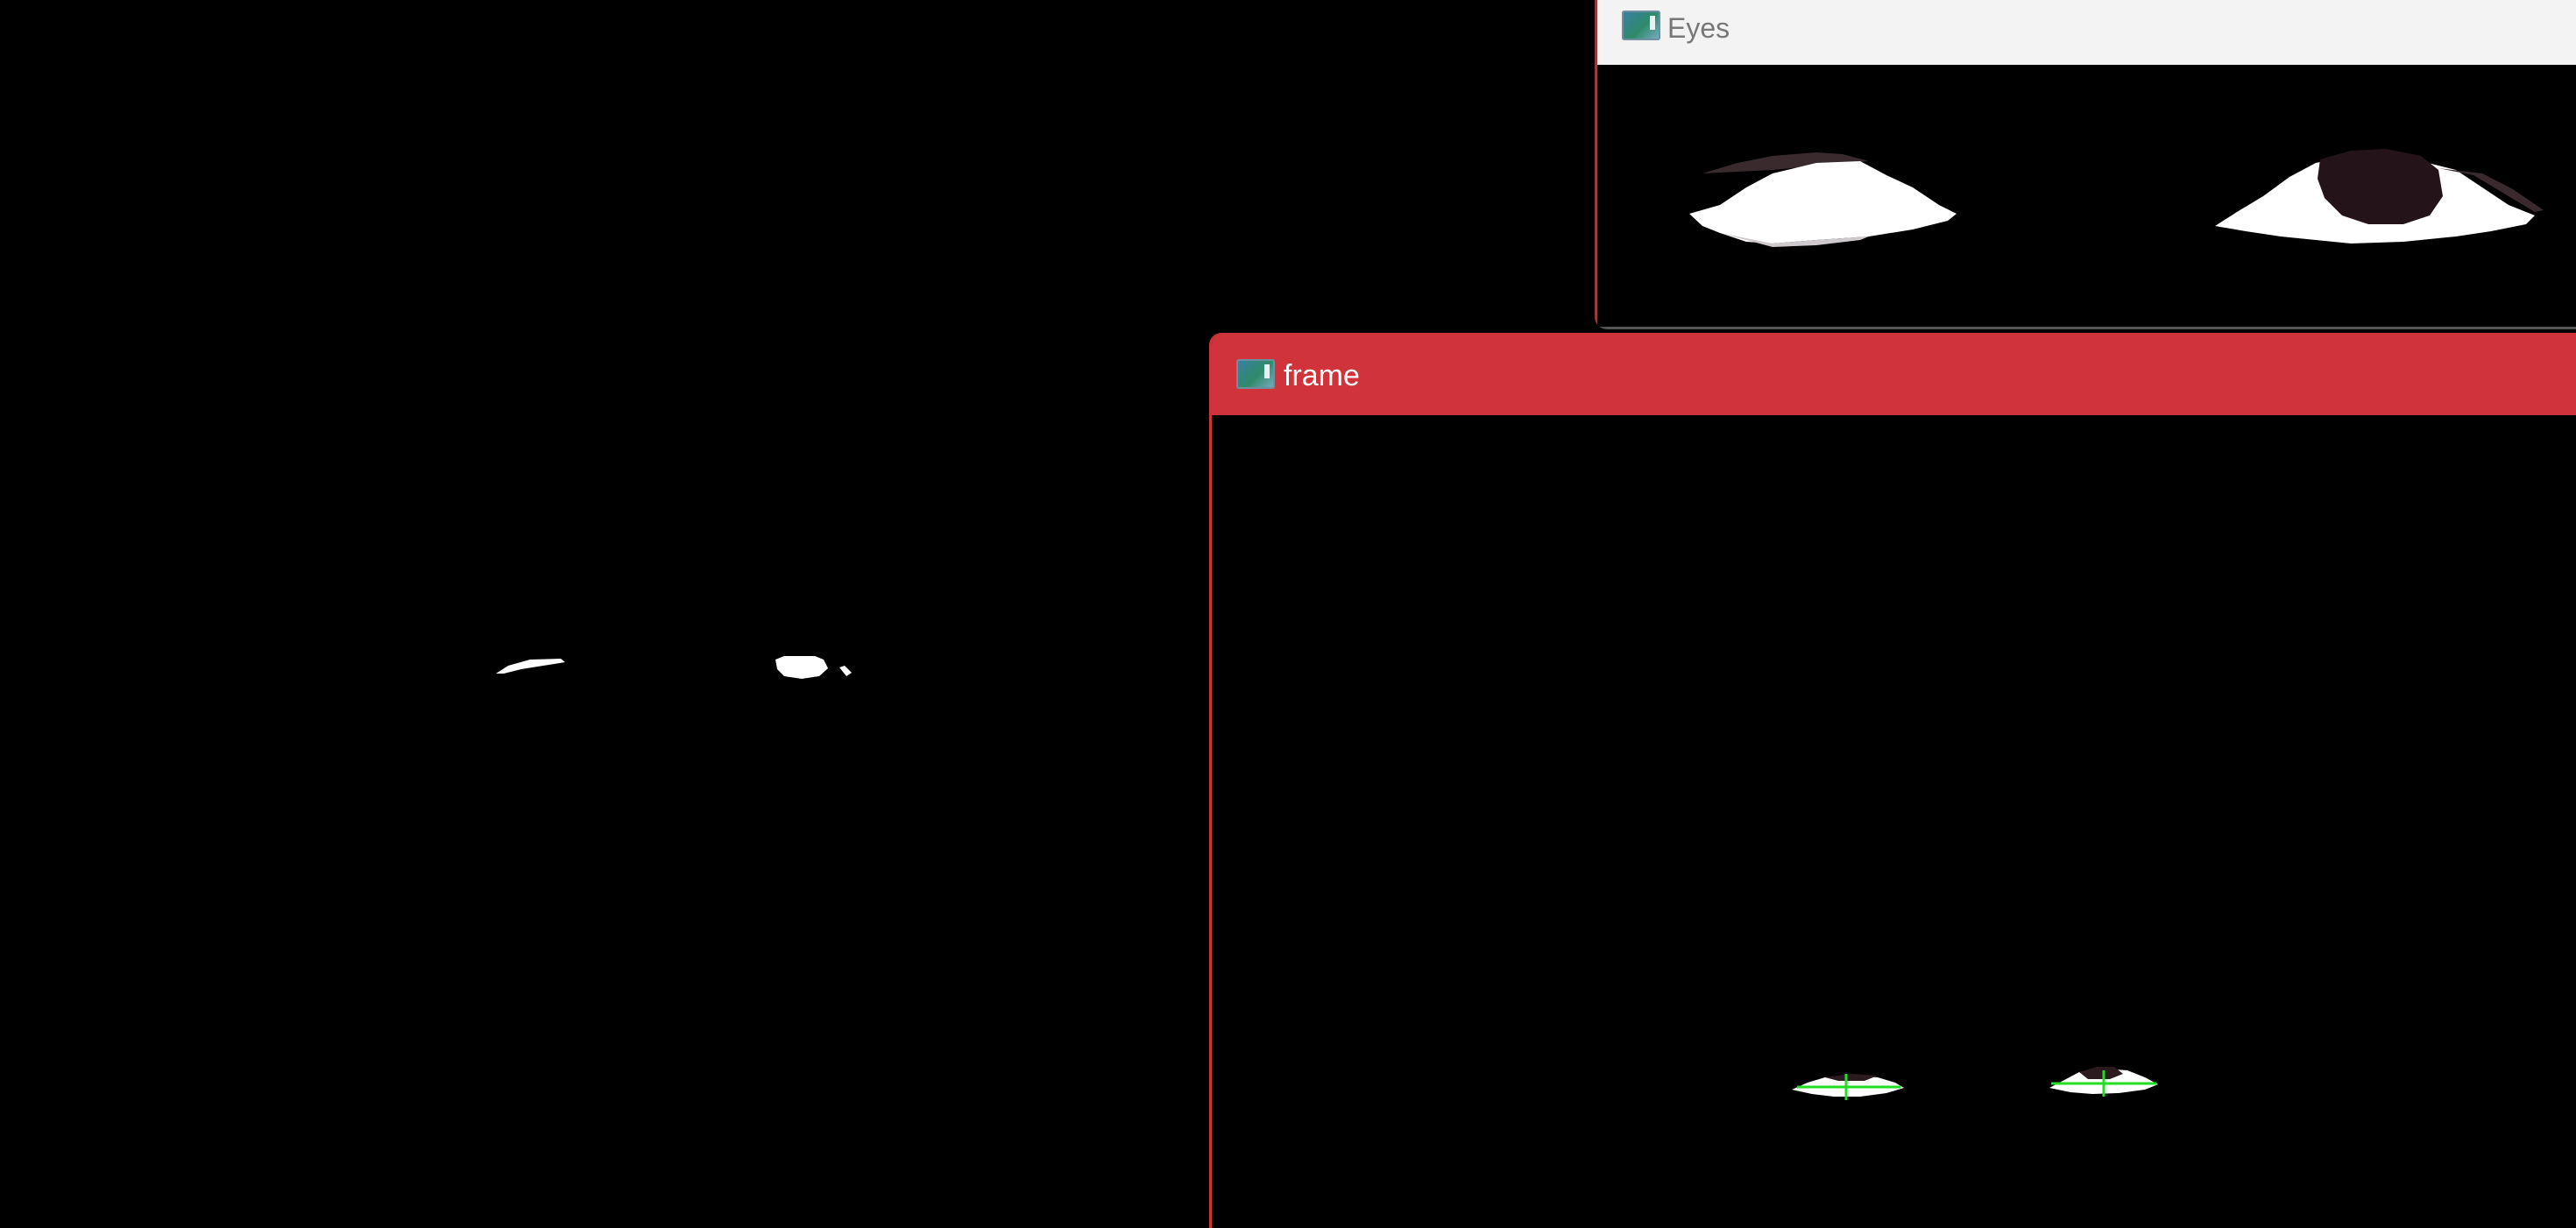 This screenshot has height=1228, width=2576. What do you see at coordinates (1894, 374) in the screenshot?
I see `frame-window-titlebar: frame` at bounding box center [1894, 374].